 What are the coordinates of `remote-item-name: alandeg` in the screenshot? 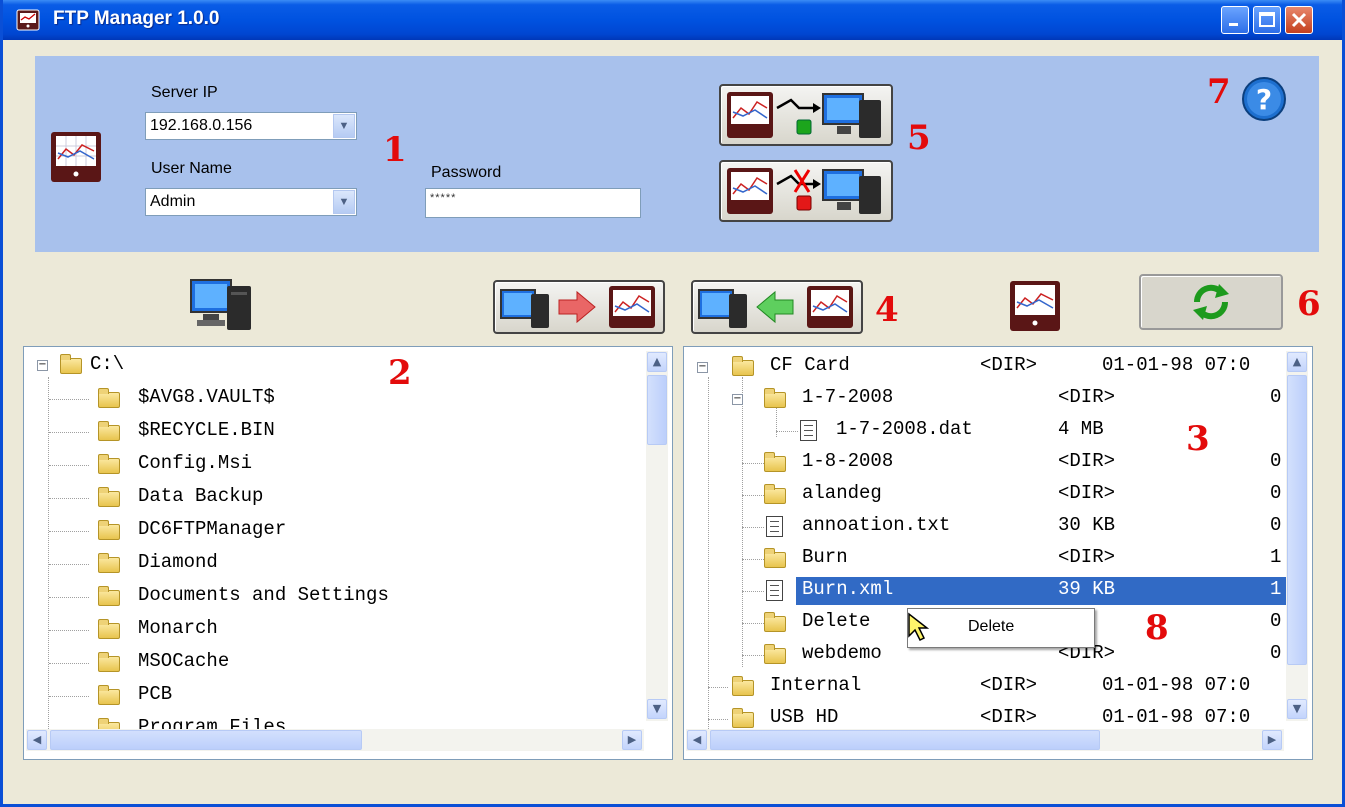 It's located at (842, 493).